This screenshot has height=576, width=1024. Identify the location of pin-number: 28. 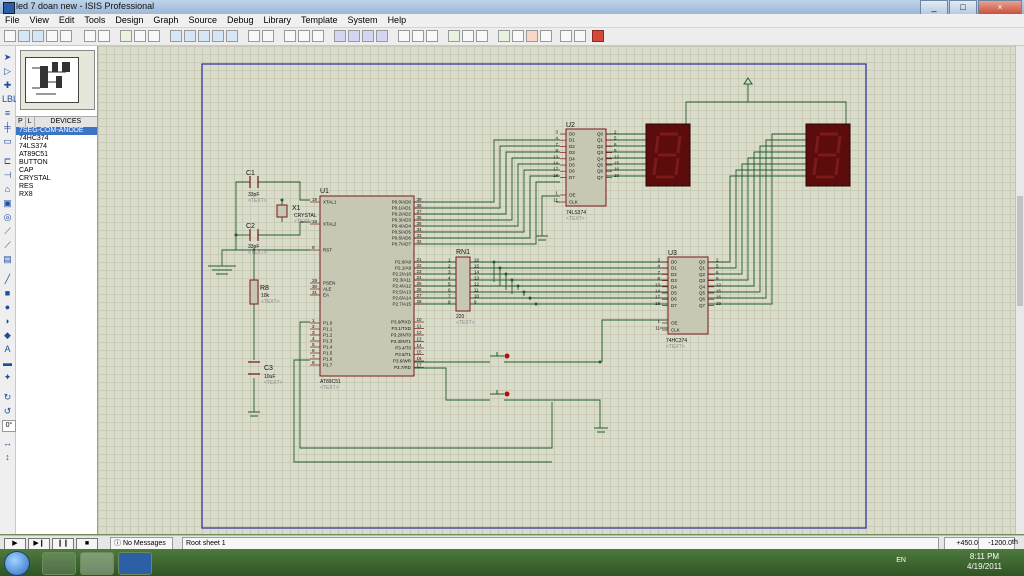
(419, 301).